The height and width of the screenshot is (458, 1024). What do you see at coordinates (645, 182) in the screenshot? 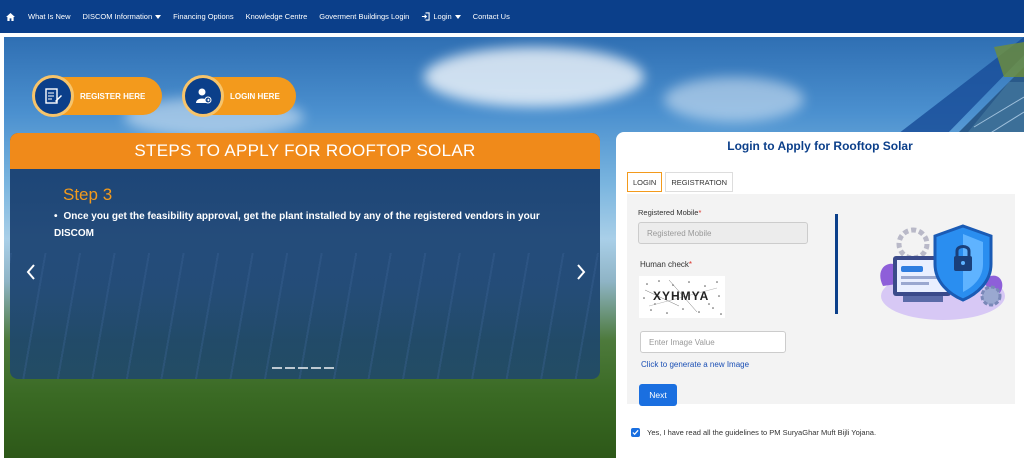
I see `tab-login: LOGIN` at bounding box center [645, 182].